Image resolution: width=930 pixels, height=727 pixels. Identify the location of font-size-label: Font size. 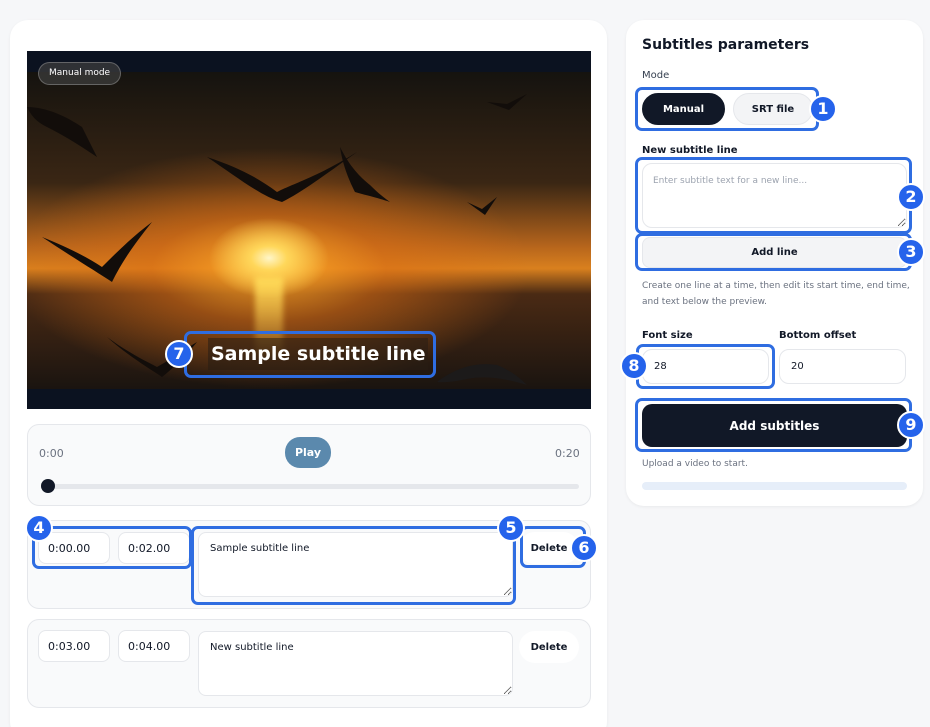
(667, 335).